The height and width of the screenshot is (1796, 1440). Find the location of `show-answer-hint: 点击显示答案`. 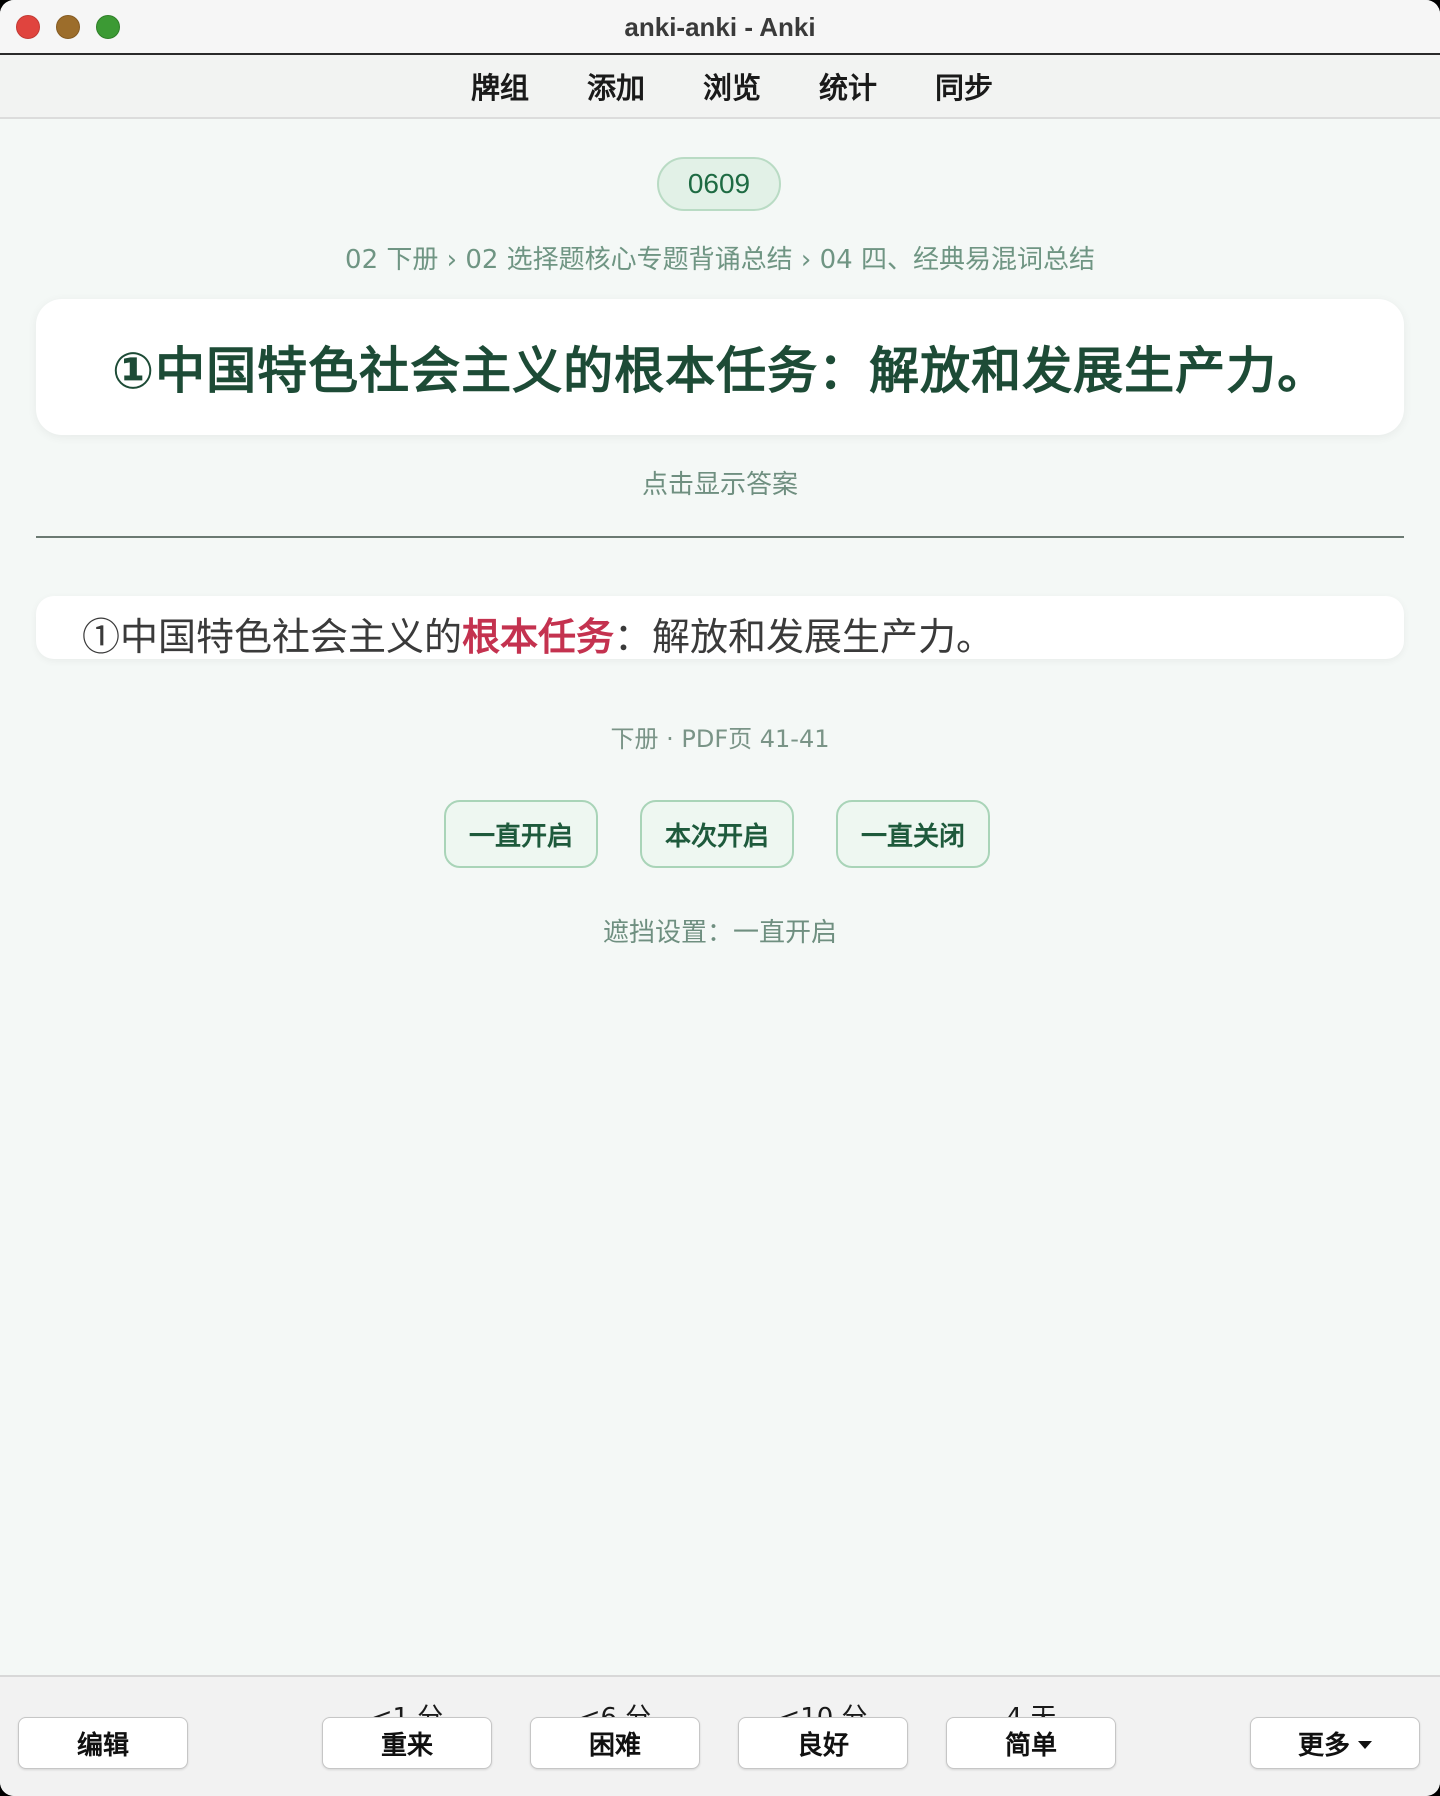

show-answer-hint: 点击显示答案 is located at coordinates (720, 482).